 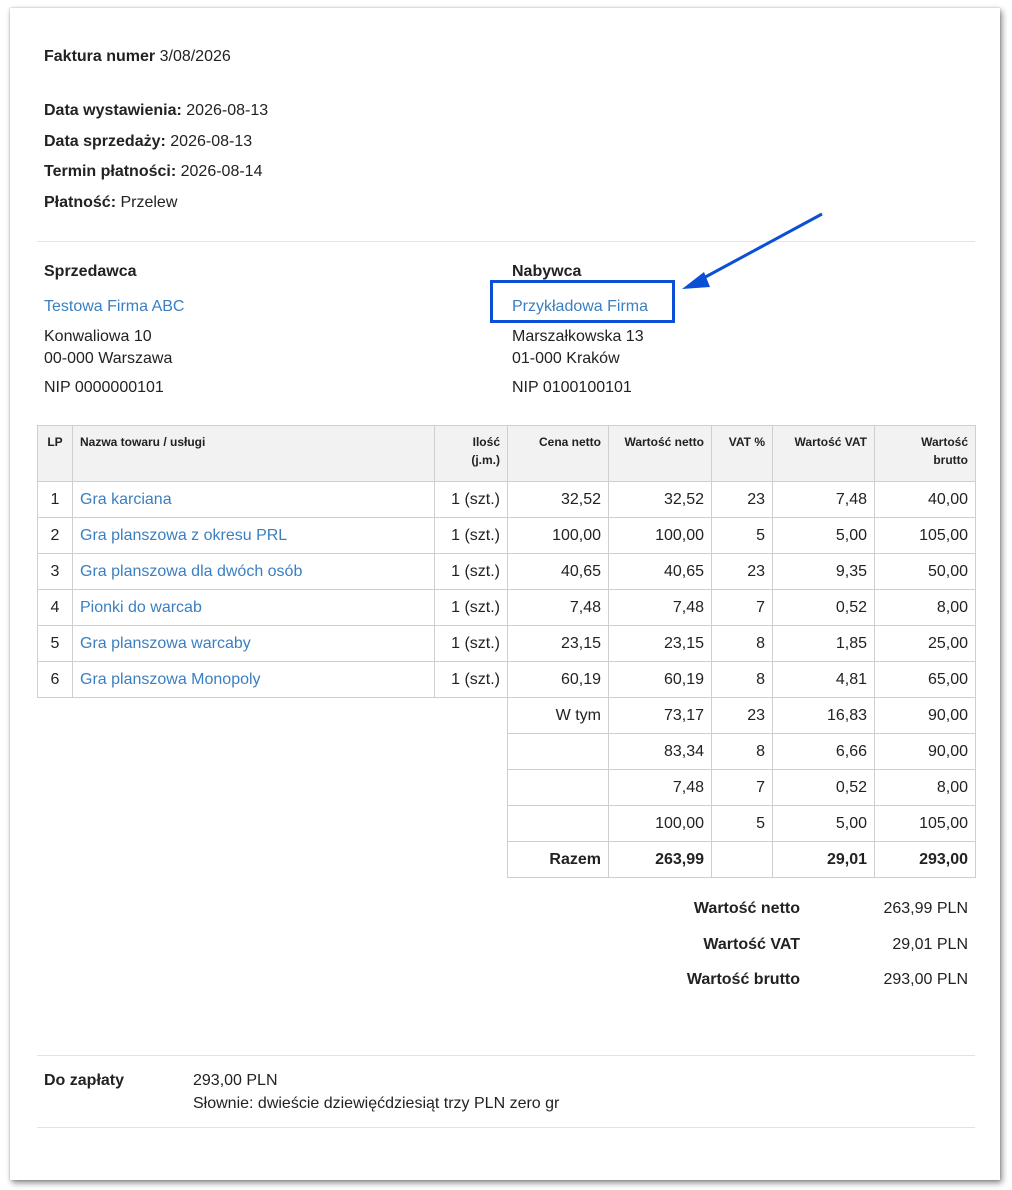 I want to click on row-vat-pct: 5, so click(x=742, y=535).